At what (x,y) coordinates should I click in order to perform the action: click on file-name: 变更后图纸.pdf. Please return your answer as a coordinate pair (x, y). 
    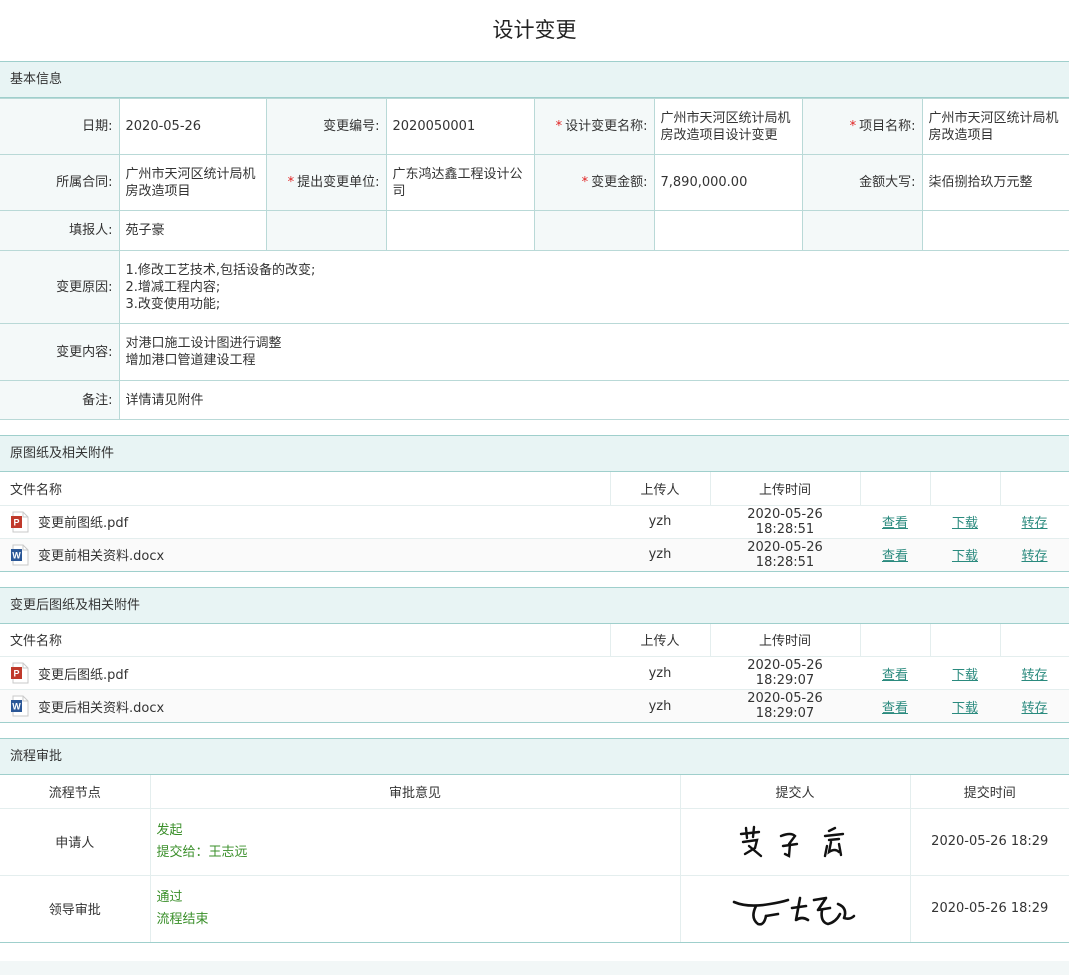
    Looking at the image, I should click on (83, 675).